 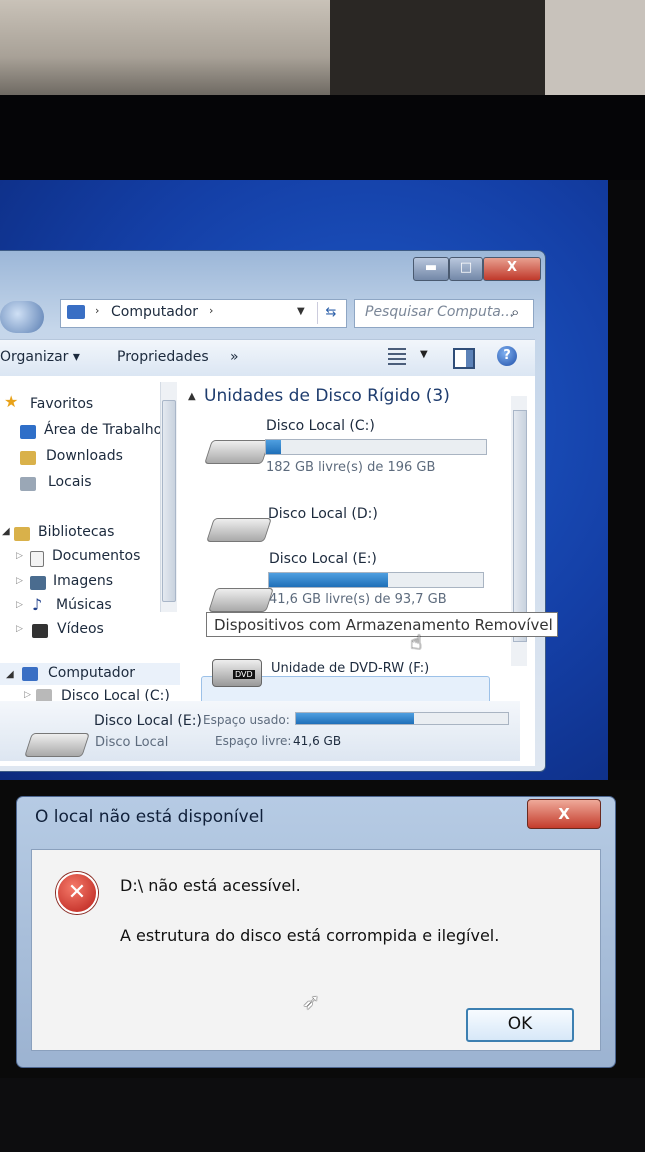 What do you see at coordinates (246, 720) in the screenshot?
I see `details-used-label: Espaço usado:` at bounding box center [246, 720].